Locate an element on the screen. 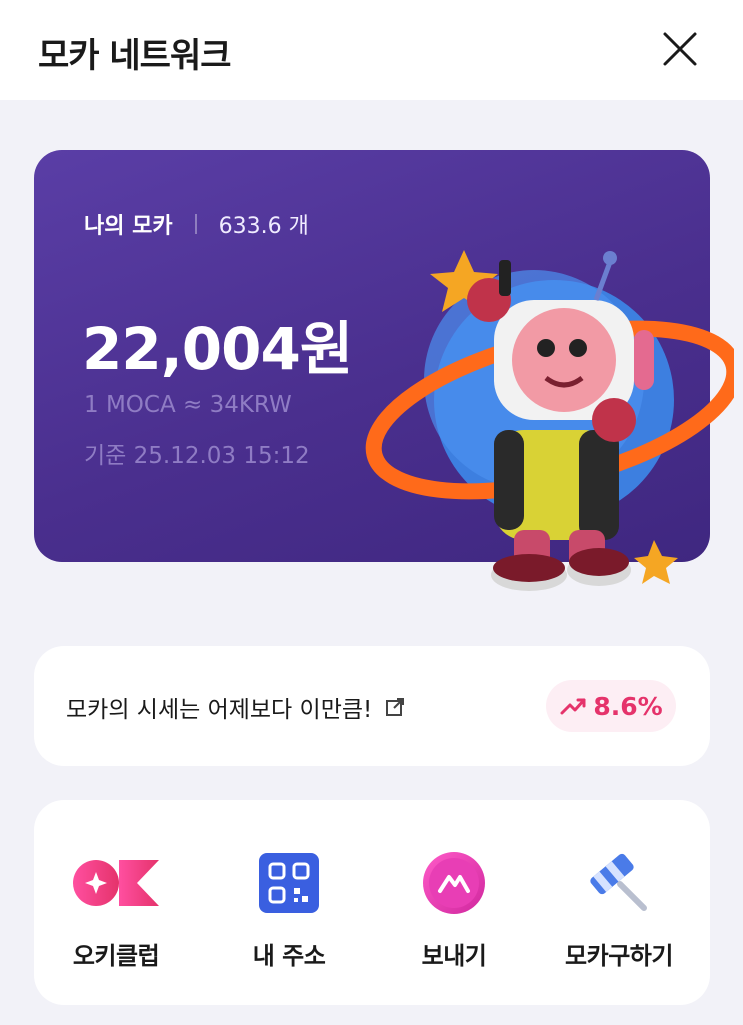 This screenshot has width=743, height=1025. menu-label: 모카구하기 is located at coordinates (619, 956).